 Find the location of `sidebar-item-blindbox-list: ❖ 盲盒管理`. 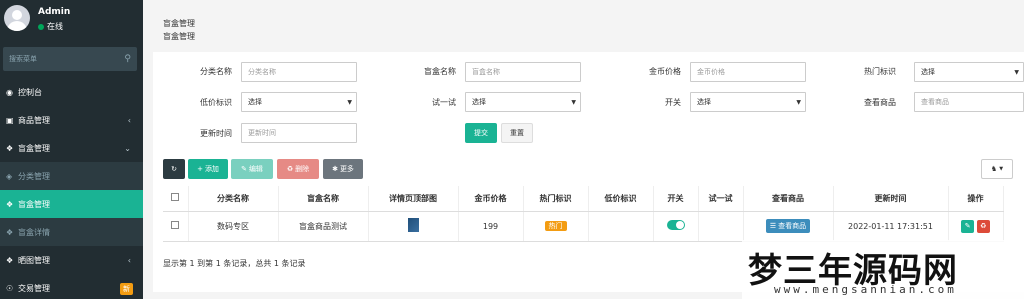

sidebar-item-blindbox-list: ❖ 盲盒管理 is located at coordinates (71, 204).